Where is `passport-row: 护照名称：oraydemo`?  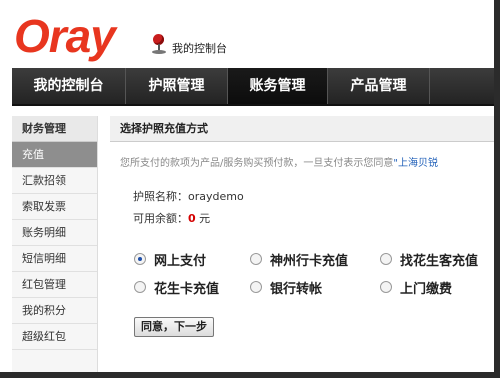 passport-row: 护照名称：oraydemo is located at coordinates (188, 196).